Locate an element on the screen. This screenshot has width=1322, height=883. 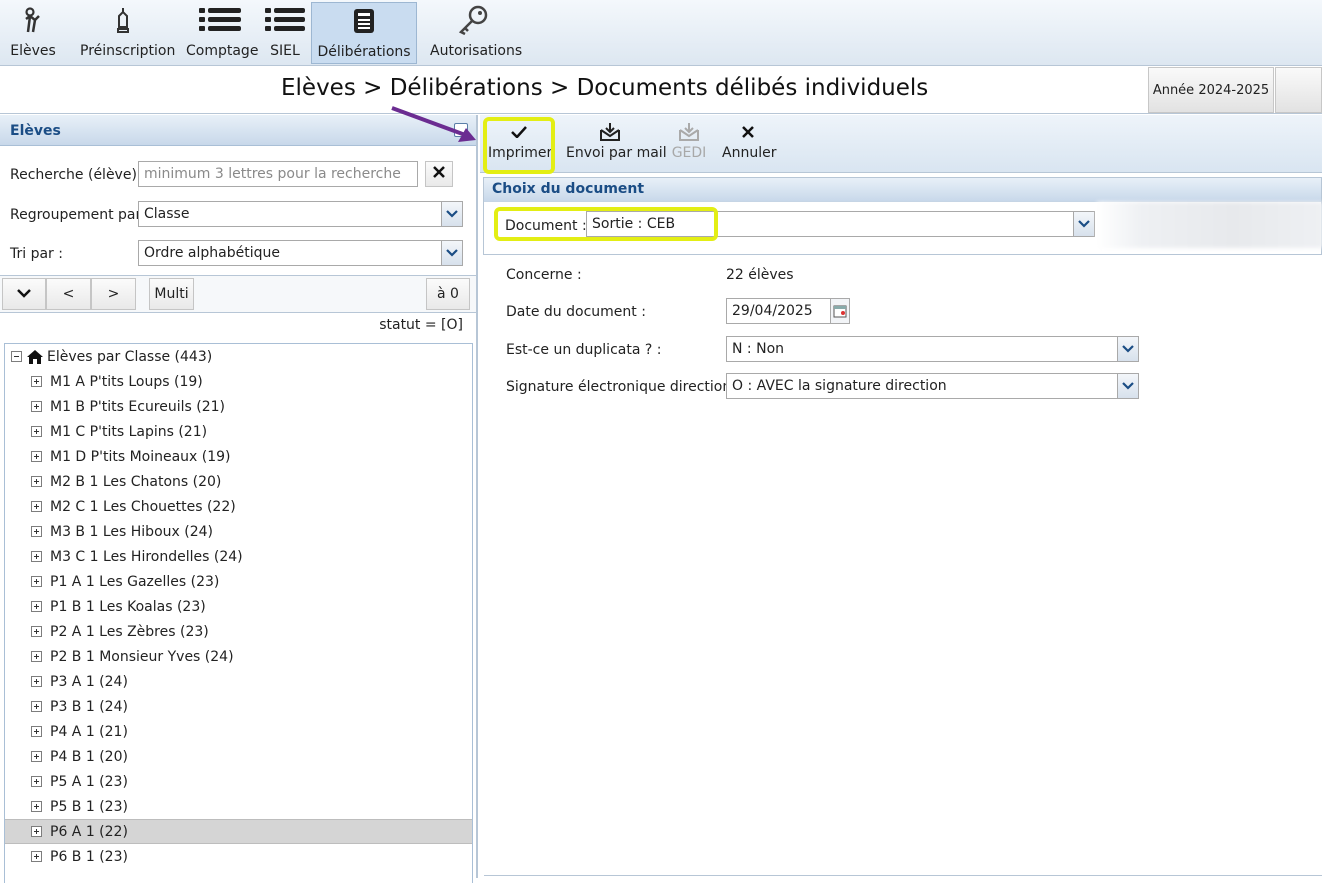
tree-class-item: M3 C 1 Les Hirondelles (24) is located at coordinates (238, 556).